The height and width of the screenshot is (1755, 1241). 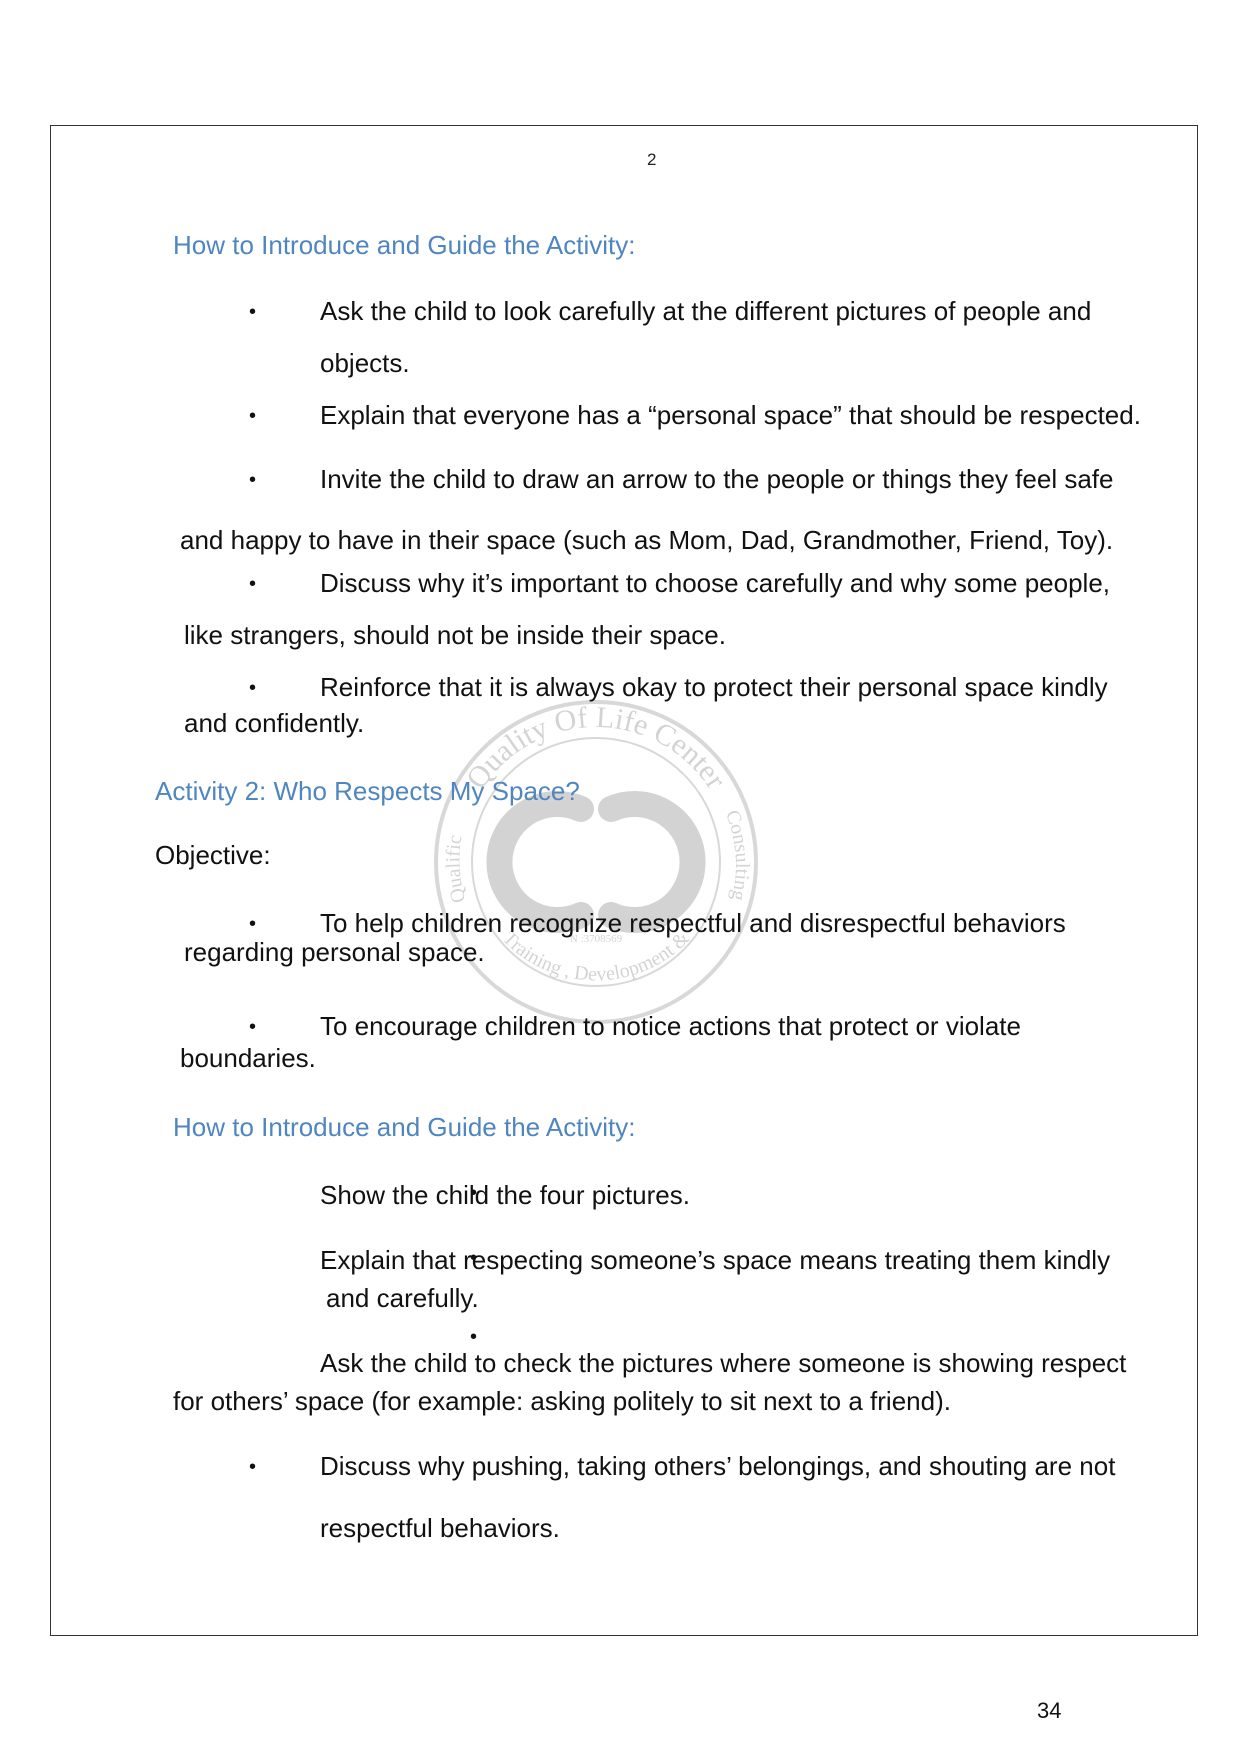 I want to click on section2-line: respectful behaviors., so click(x=440, y=1528).